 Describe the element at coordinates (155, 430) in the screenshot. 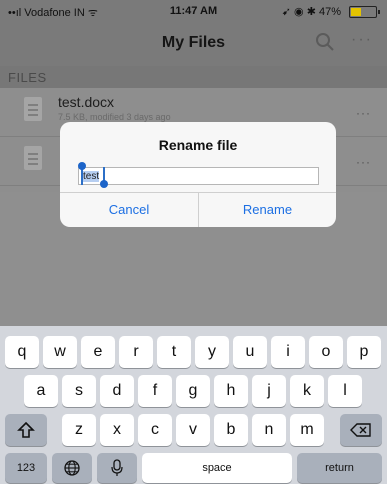

I see `key-c: c` at that location.